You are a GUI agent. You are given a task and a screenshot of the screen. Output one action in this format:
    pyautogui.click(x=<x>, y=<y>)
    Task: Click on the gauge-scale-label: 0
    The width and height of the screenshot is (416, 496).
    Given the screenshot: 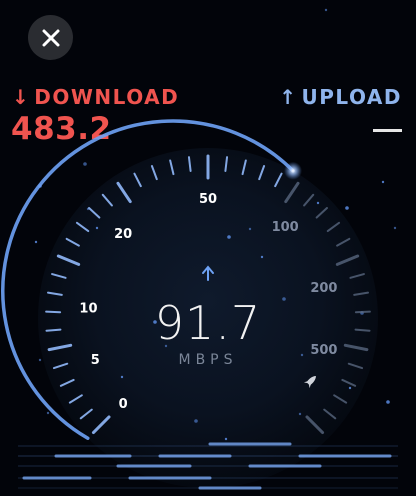 What is the action you would take?
    pyautogui.click(x=123, y=404)
    